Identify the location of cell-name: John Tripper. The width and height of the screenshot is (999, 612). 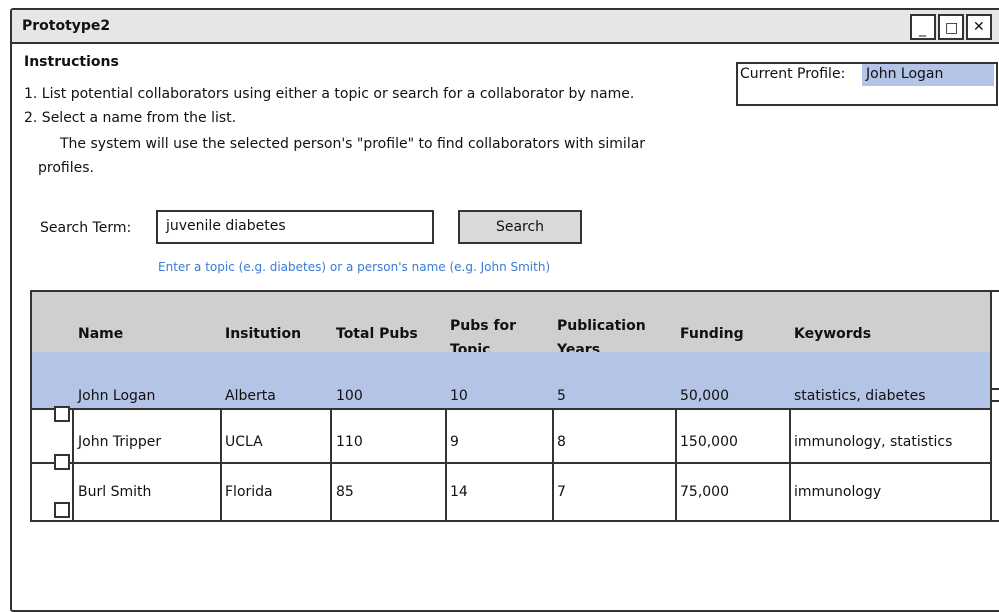
(120, 442).